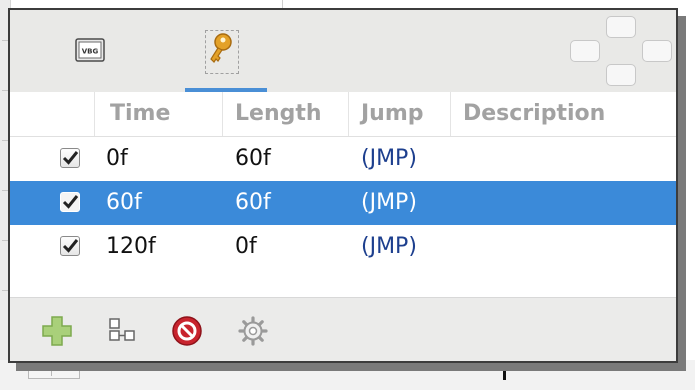 The width and height of the screenshot is (695, 390). I want to click on nav-down-button, so click(621, 75).